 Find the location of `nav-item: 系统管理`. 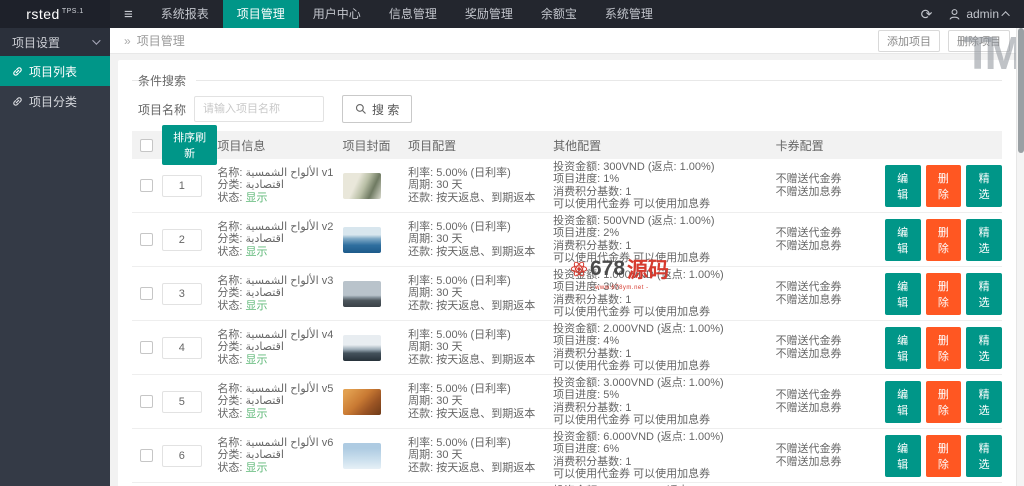

nav-item: 系统管理 is located at coordinates (629, 14).